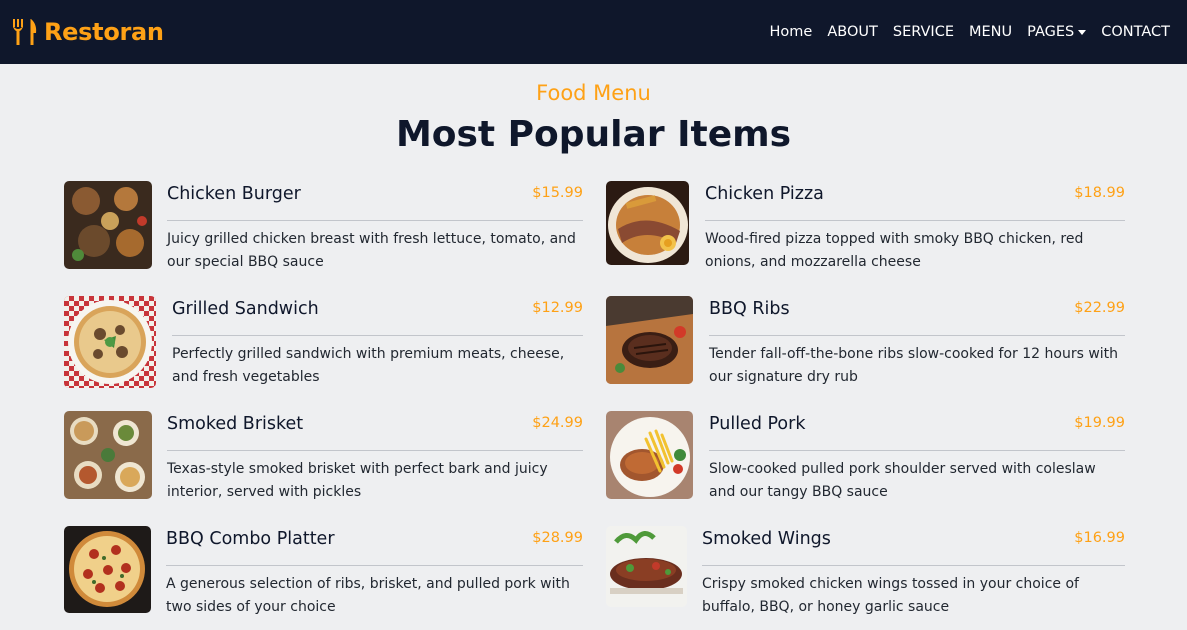 The width and height of the screenshot is (1187, 630). Describe the element at coordinates (557, 538) in the screenshot. I see `item-price: $28.99` at that location.